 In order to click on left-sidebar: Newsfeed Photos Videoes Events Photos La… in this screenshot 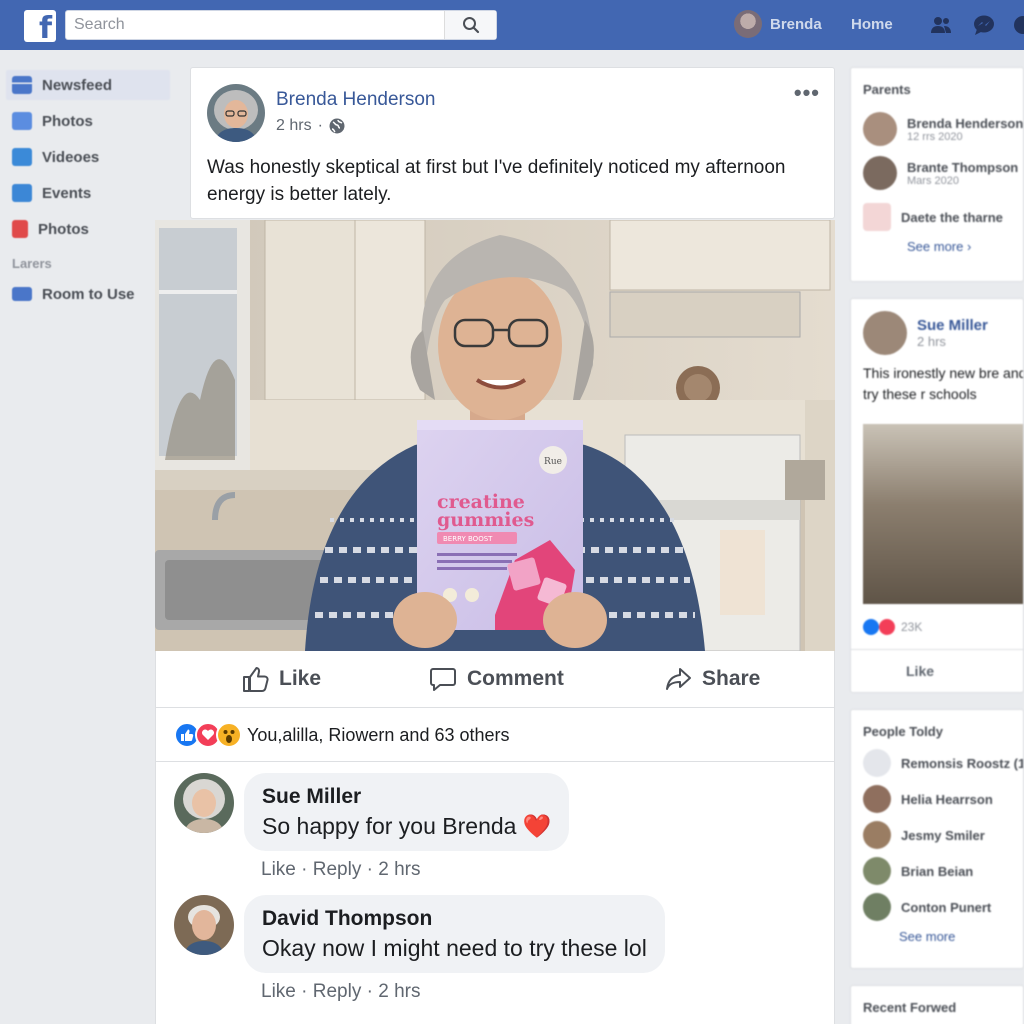, I will do `click(90, 192)`.